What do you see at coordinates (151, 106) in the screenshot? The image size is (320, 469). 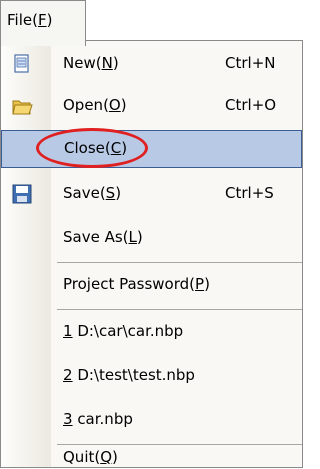 I see `menu-item-open: Open(O) Ctrl+O` at bounding box center [151, 106].